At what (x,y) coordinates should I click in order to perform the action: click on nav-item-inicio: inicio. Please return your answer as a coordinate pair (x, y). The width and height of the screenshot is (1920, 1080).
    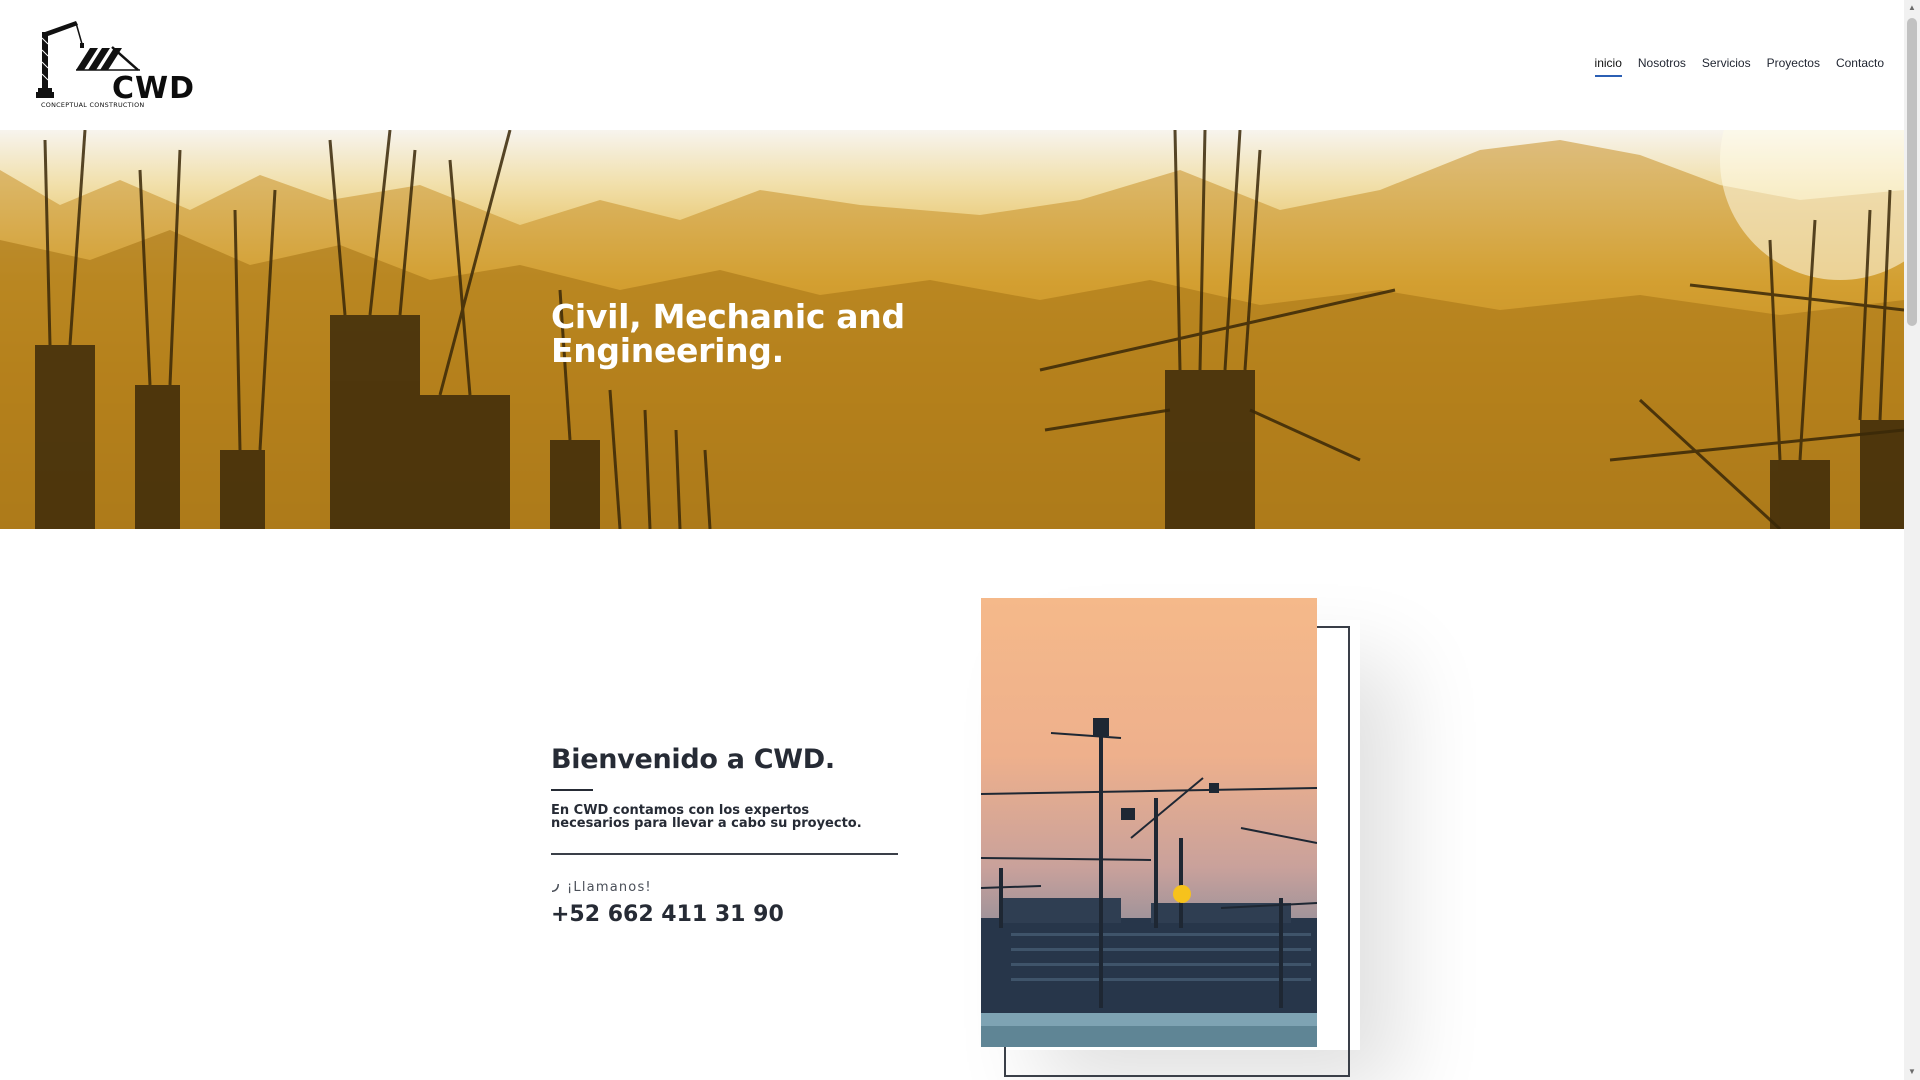
    Looking at the image, I should click on (1608, 66).